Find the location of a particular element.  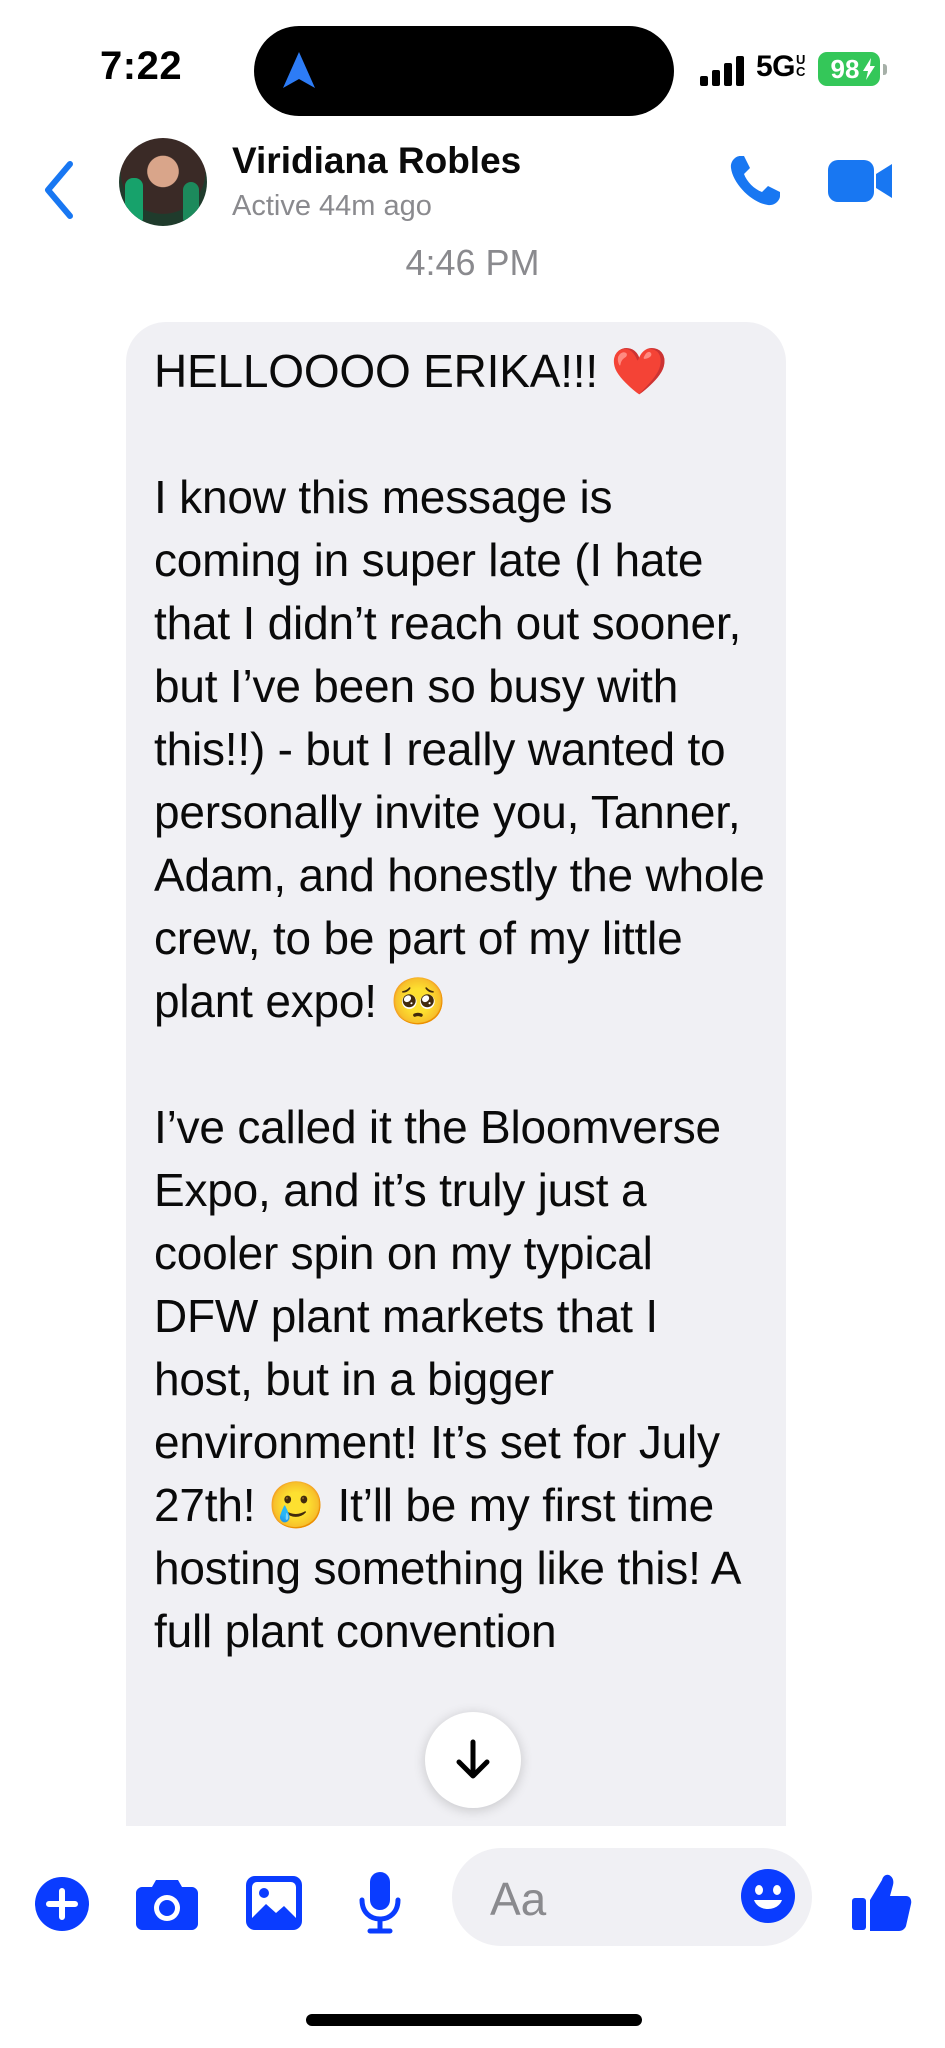

message-timestamp: 4:46 PM is located at coordinates (472, 262).